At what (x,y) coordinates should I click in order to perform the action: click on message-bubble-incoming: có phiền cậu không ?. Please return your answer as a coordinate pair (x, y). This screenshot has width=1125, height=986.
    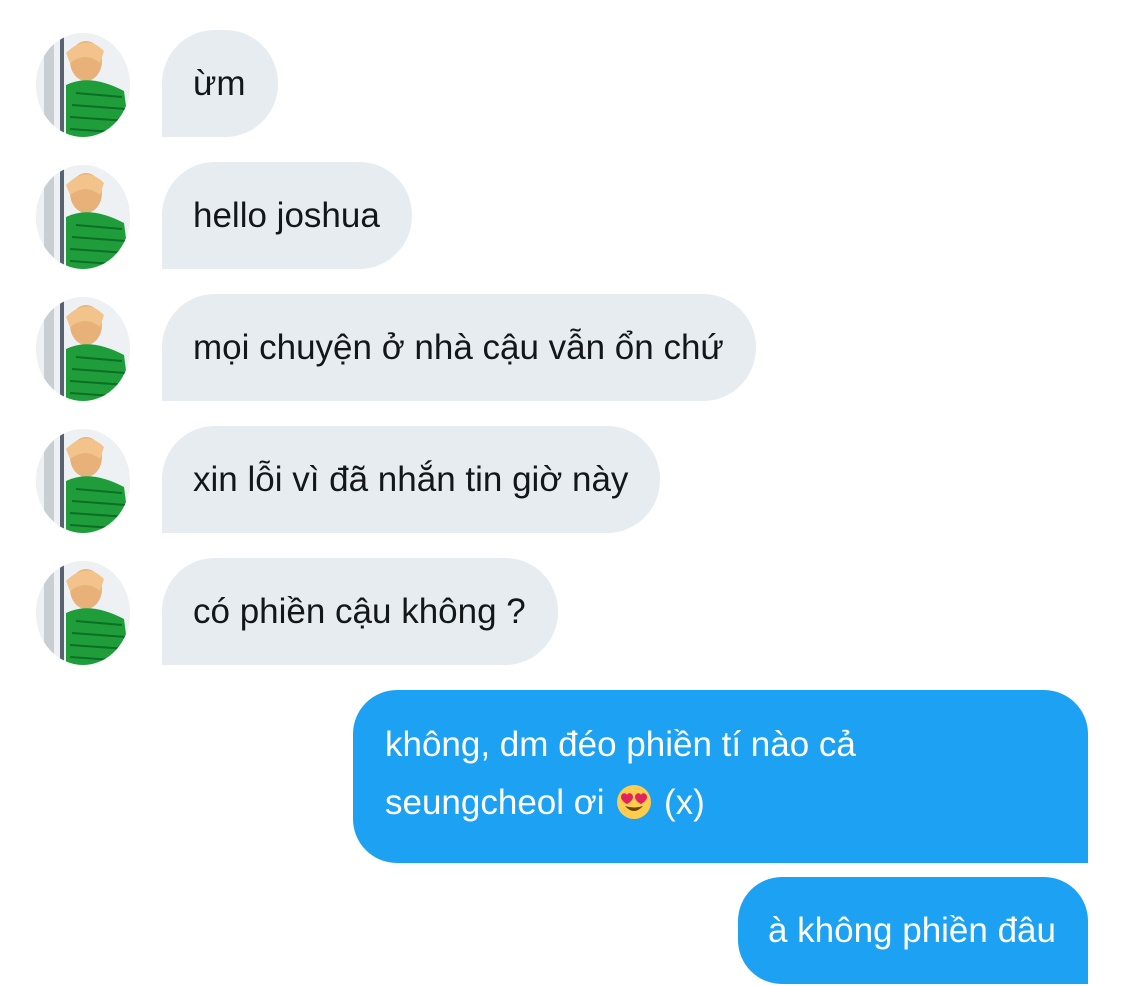
    Looking at the image, I should click on (360, 611).